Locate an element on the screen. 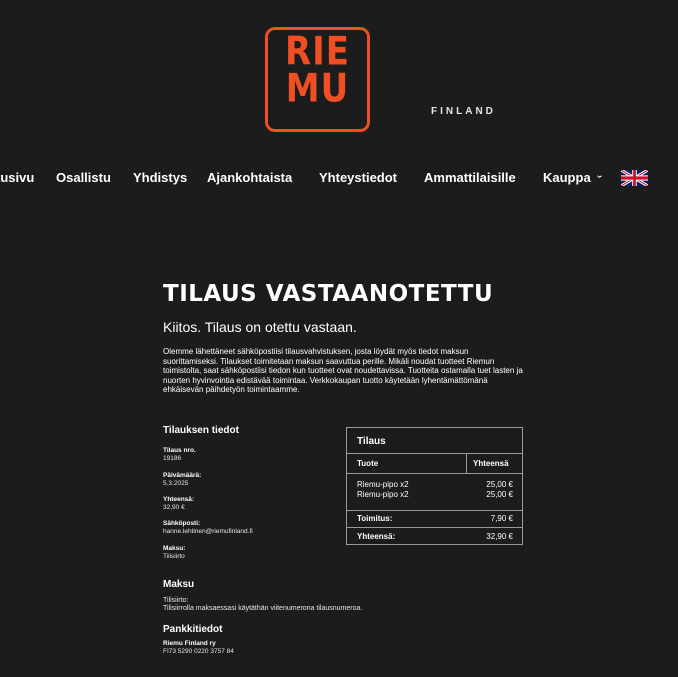 Image resolution: width=678 pixels, height=677 pixels. payment-line1: Tilisiirto: is located at coordinates (176, 600).